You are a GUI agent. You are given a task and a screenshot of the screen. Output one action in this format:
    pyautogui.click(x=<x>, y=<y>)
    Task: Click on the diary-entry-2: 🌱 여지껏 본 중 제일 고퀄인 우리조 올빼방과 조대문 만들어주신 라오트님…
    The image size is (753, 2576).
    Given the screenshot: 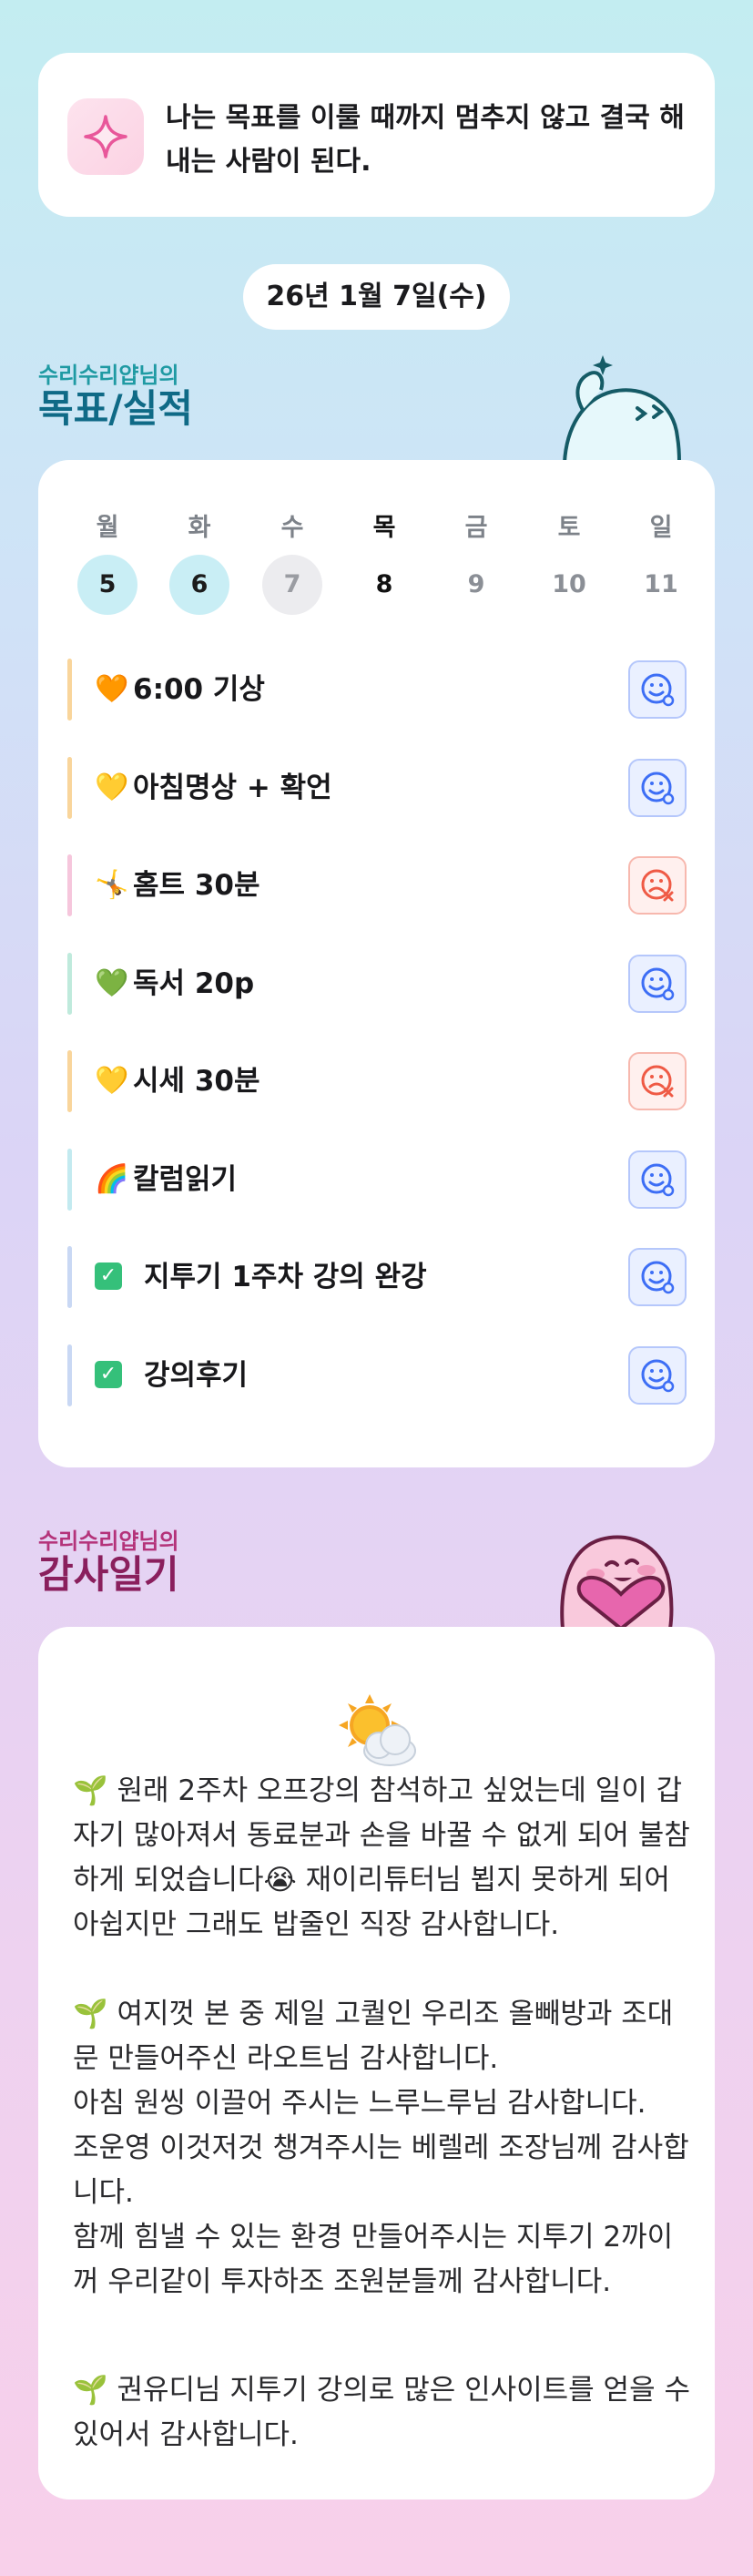 What is the action you would take?
    pyautogui.click(x=381, y=2148)
    